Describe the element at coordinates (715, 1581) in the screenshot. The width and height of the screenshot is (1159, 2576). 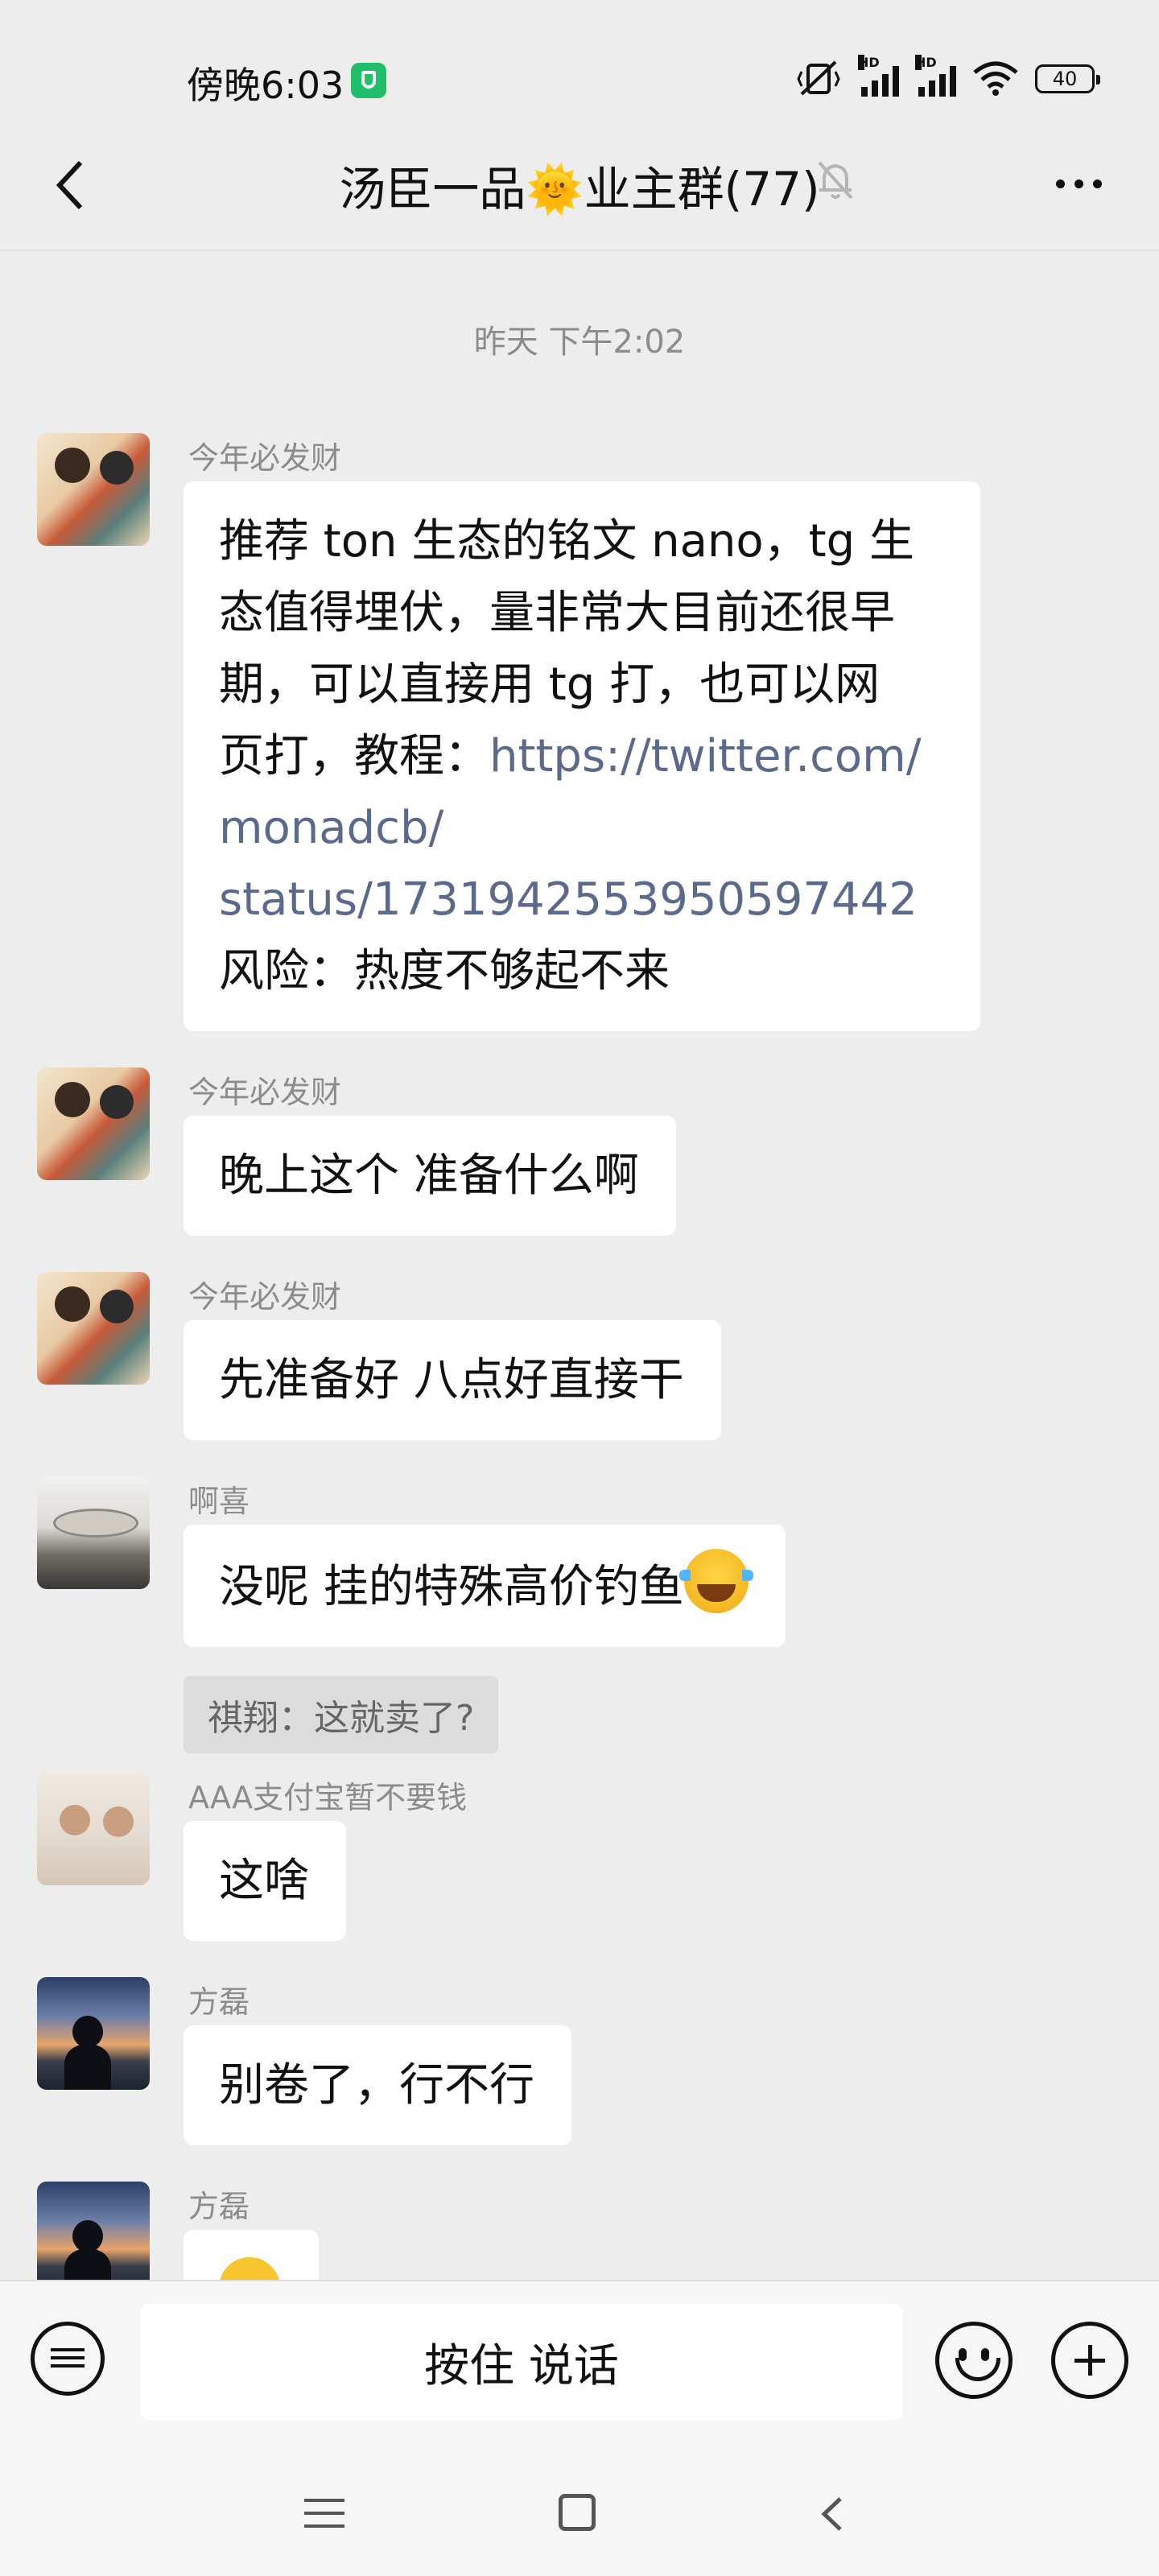
I see `laughing-tears-emoji-icon` at that location.